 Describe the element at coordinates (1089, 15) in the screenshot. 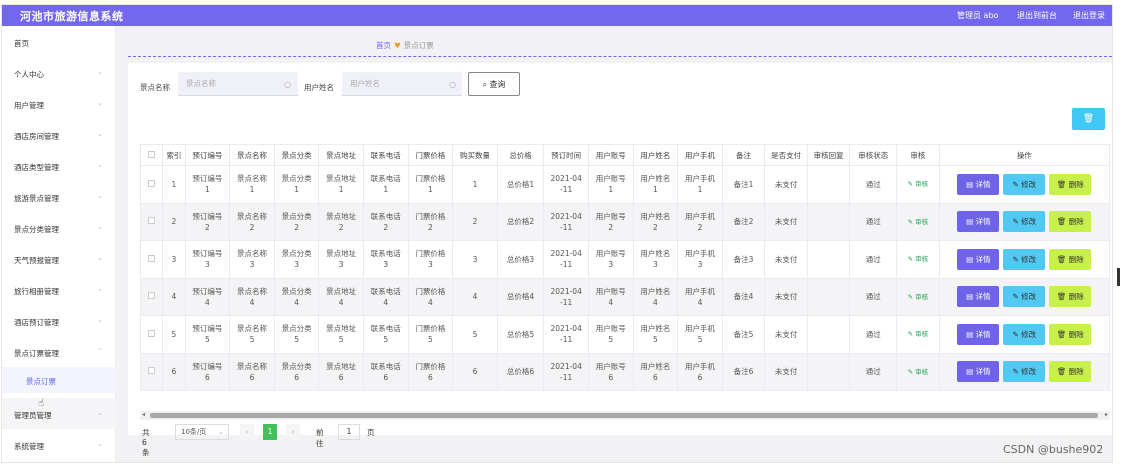

I see `logout-link: 退出登录` at that location.